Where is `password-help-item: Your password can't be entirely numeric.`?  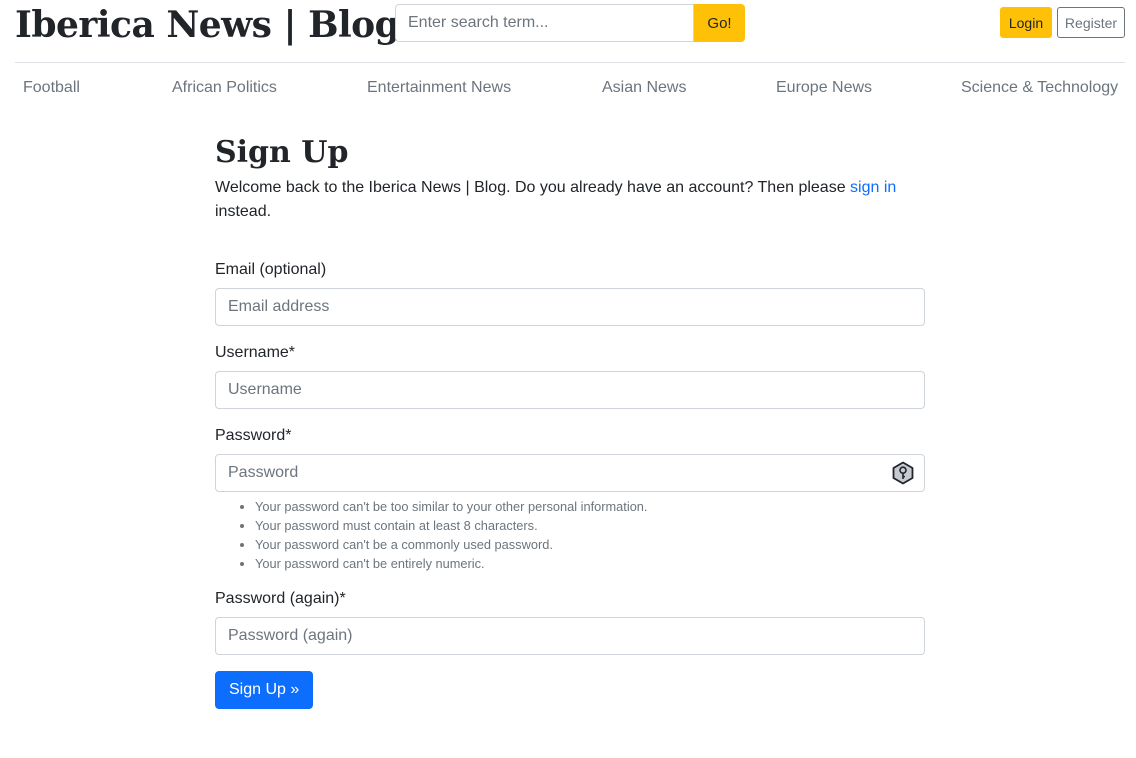 password-help-item: Your password can't be entirely numeric. is located at coordinates (590, 563).